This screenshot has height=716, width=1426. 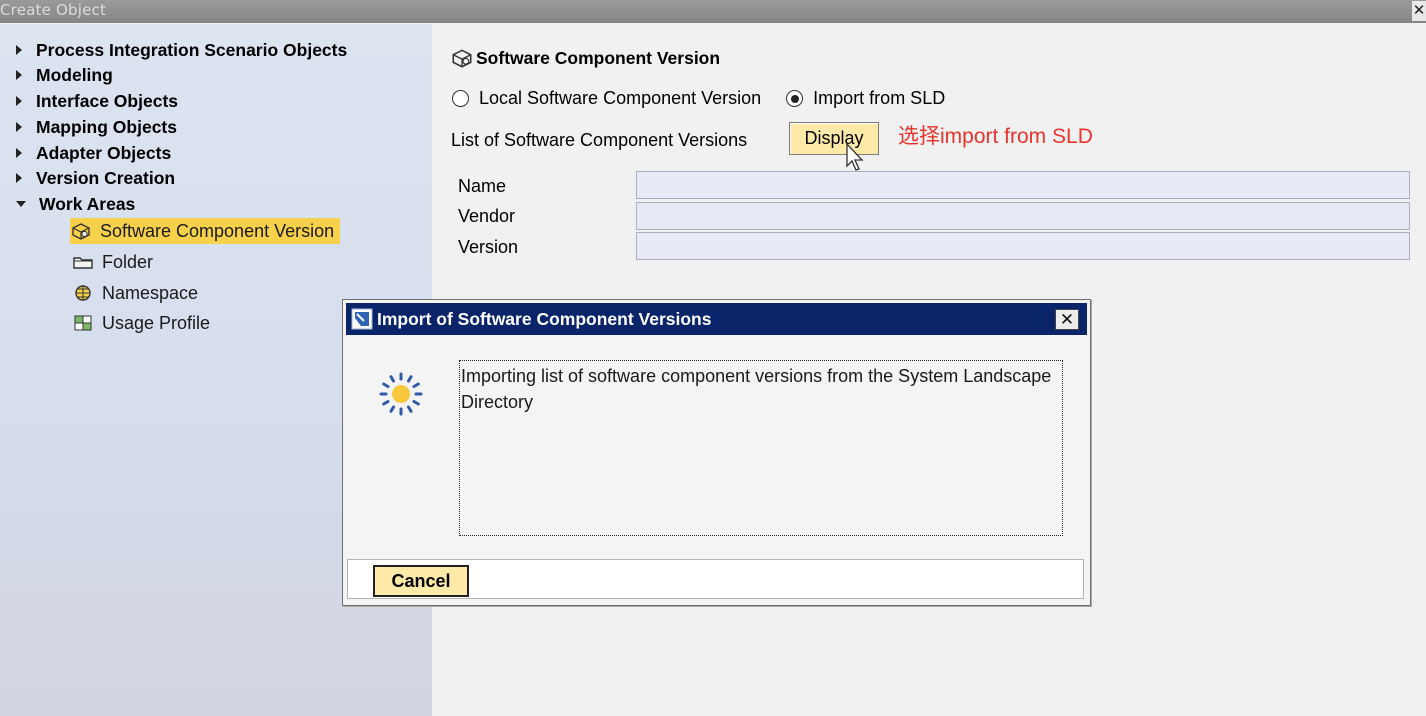 I want to click on tree-item-label: Modeling, so click(x=74, y=74).